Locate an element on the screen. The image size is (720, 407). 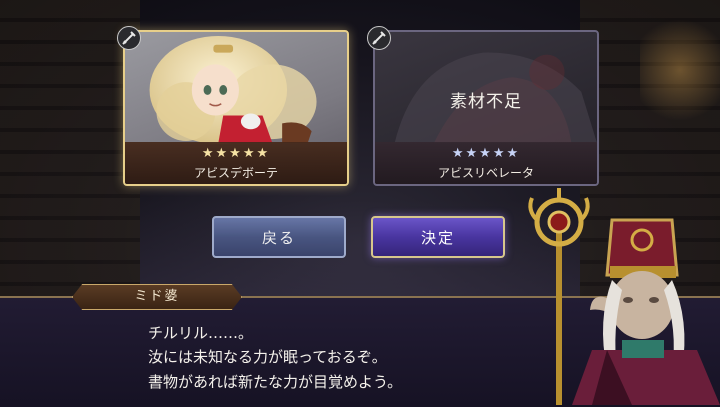
dialog-line-2: 汝には未知なる力が眠っておるぞ。 is located at coordinates (267, 357).